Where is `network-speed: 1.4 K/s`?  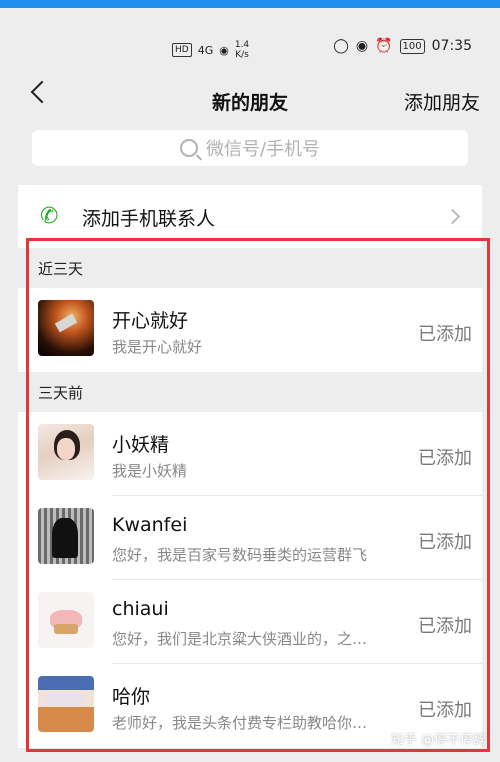
network-speed: 1.4 K/s is located at coordinates (242, 50).